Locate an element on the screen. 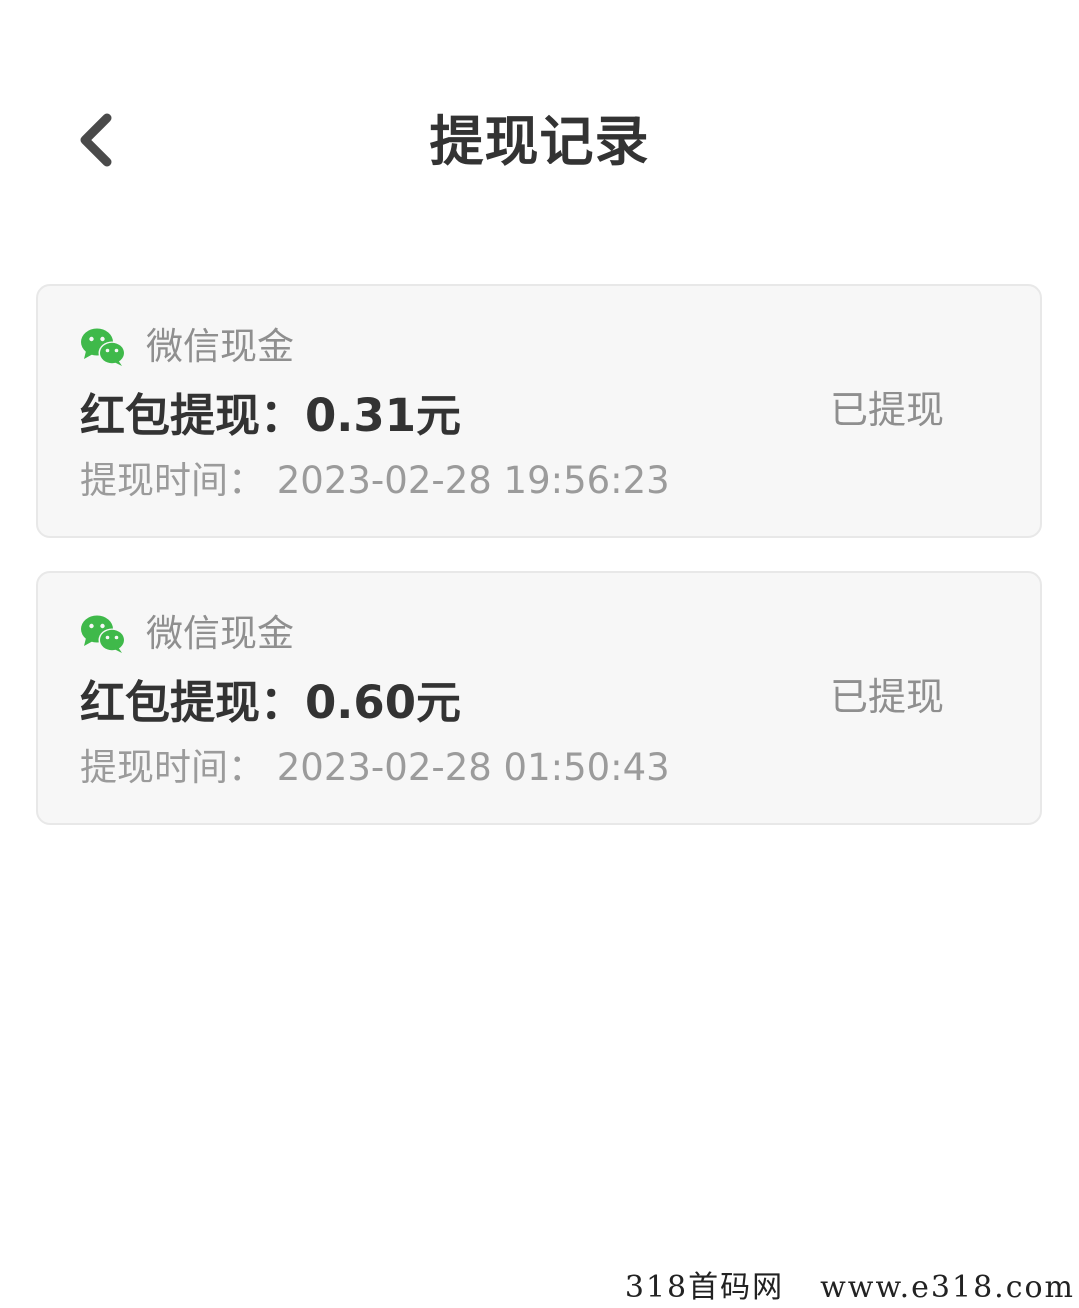 Image resolution: width=1079 pixels, height=1308 pixels. record-amount: 红包提现：0.60元 is located at coordinates (271, 702).